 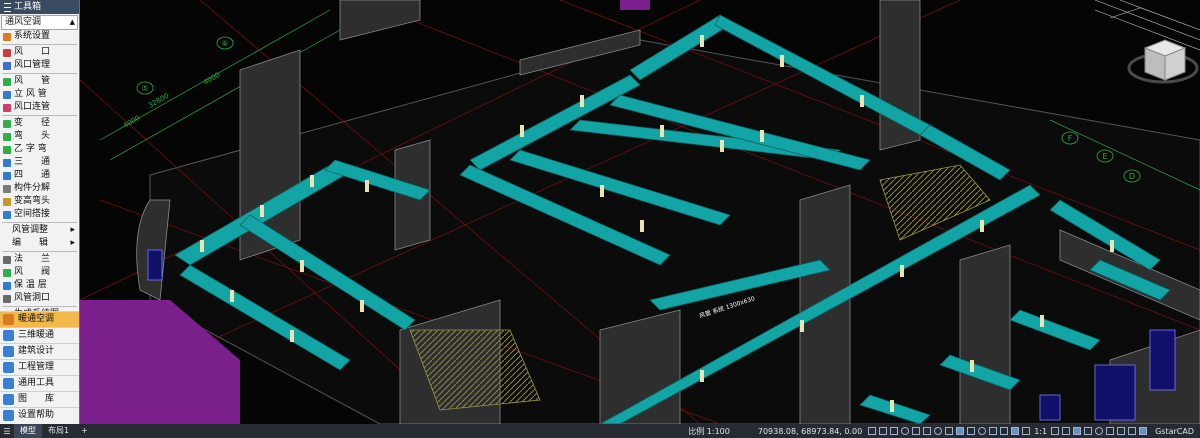 What do you see at coordinates (916, 431) in the screenshot?
I see `osnap-icon` at bounding box center [916, 431].